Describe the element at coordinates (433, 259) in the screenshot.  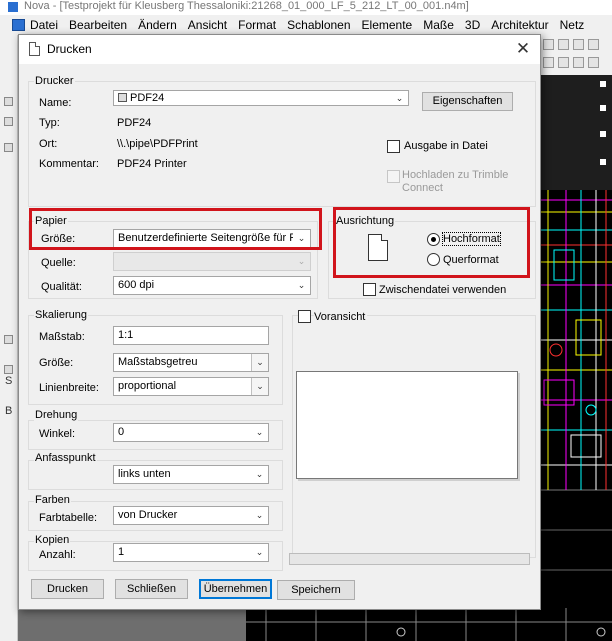
I see `landscape-radio` at that location.